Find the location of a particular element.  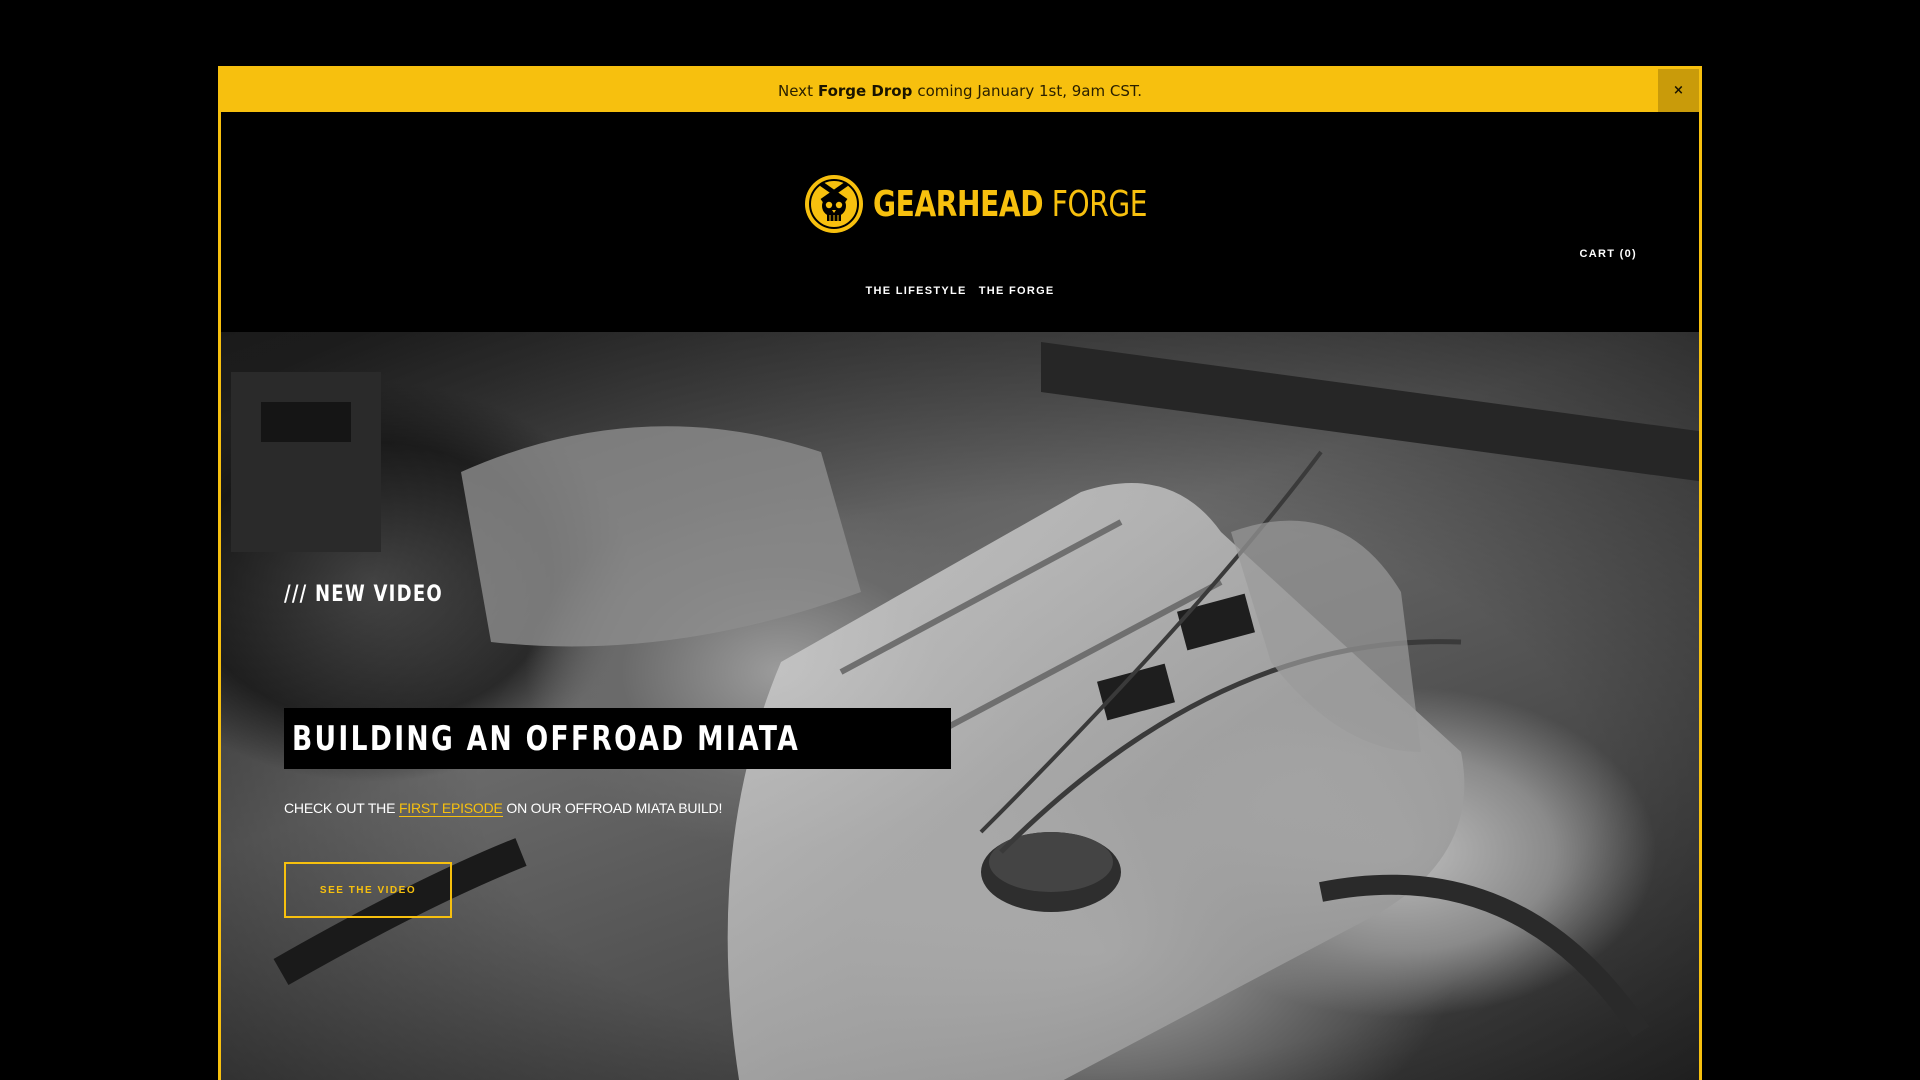

hero-subtext-before: CHECK OUT THE is located at coordinates (340, 808).